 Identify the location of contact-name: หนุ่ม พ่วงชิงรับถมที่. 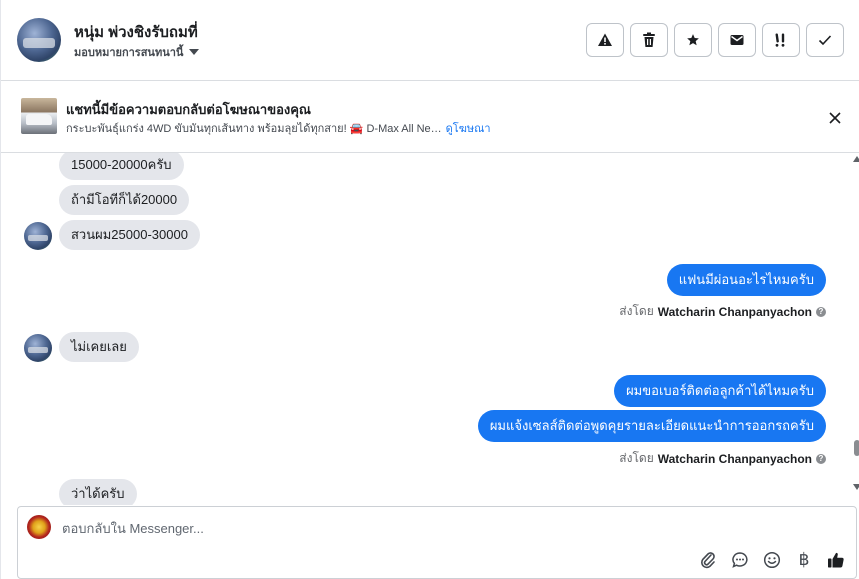
(136, 32).